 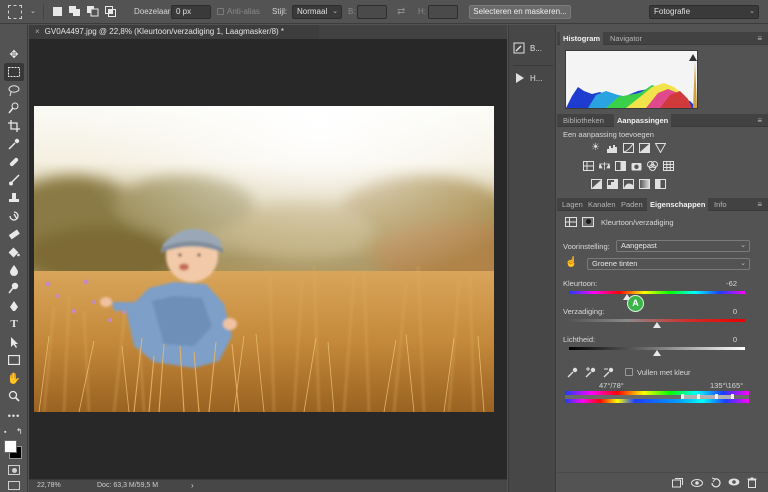 What do you see at coordinates (14, 360) in the screenshot?
I see `rectangle-tool-icon` at bounding box center [14, 360].